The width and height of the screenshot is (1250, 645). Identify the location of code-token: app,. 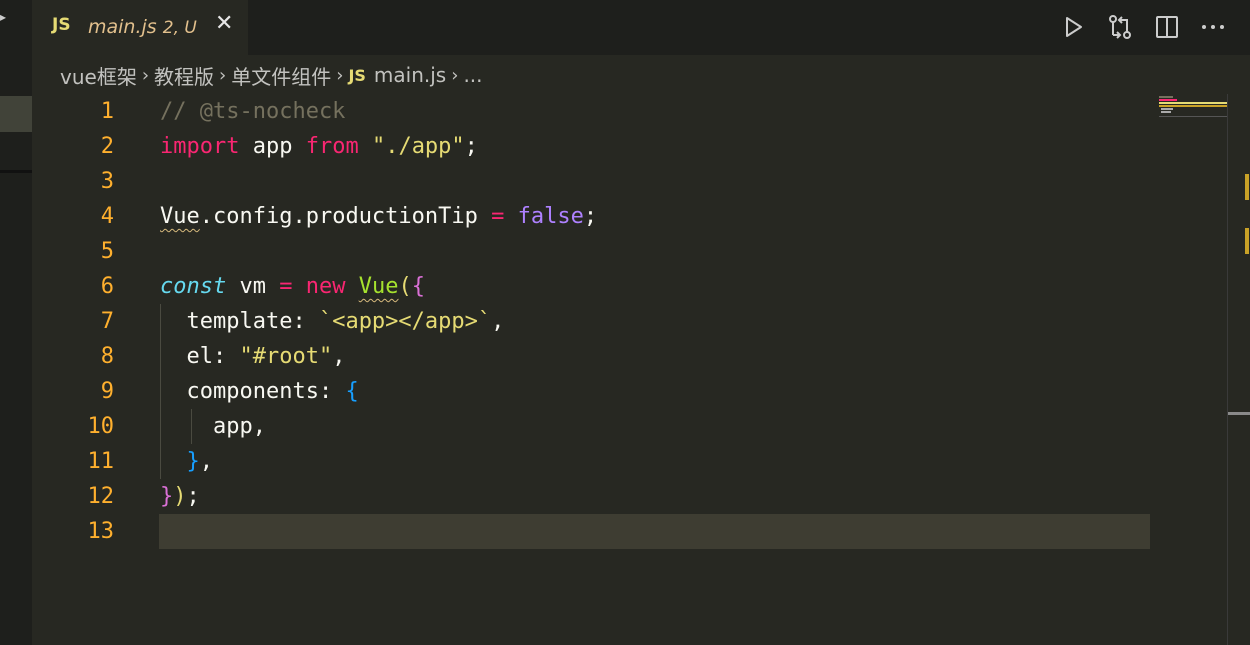
(213, 426).